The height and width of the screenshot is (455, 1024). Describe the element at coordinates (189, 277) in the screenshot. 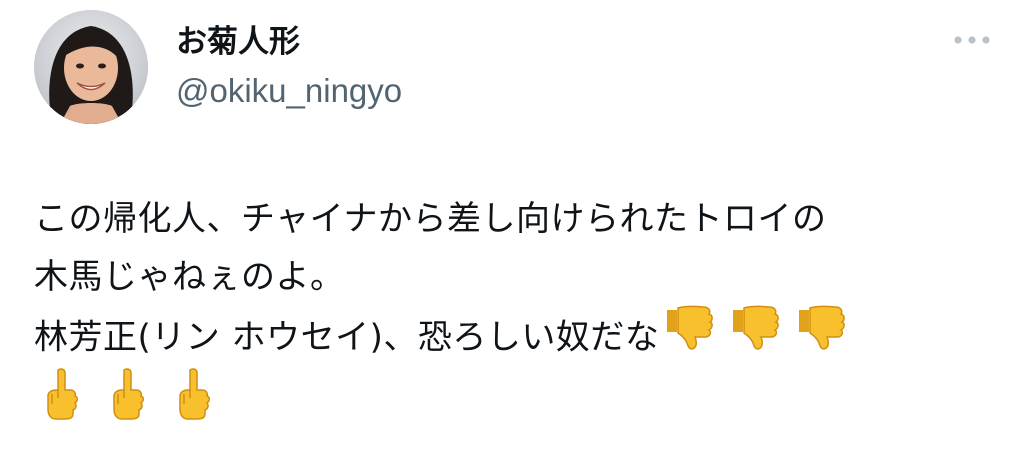

I see `tweet-text-line-2: 木馬じゃねぇのよ。` at that location.